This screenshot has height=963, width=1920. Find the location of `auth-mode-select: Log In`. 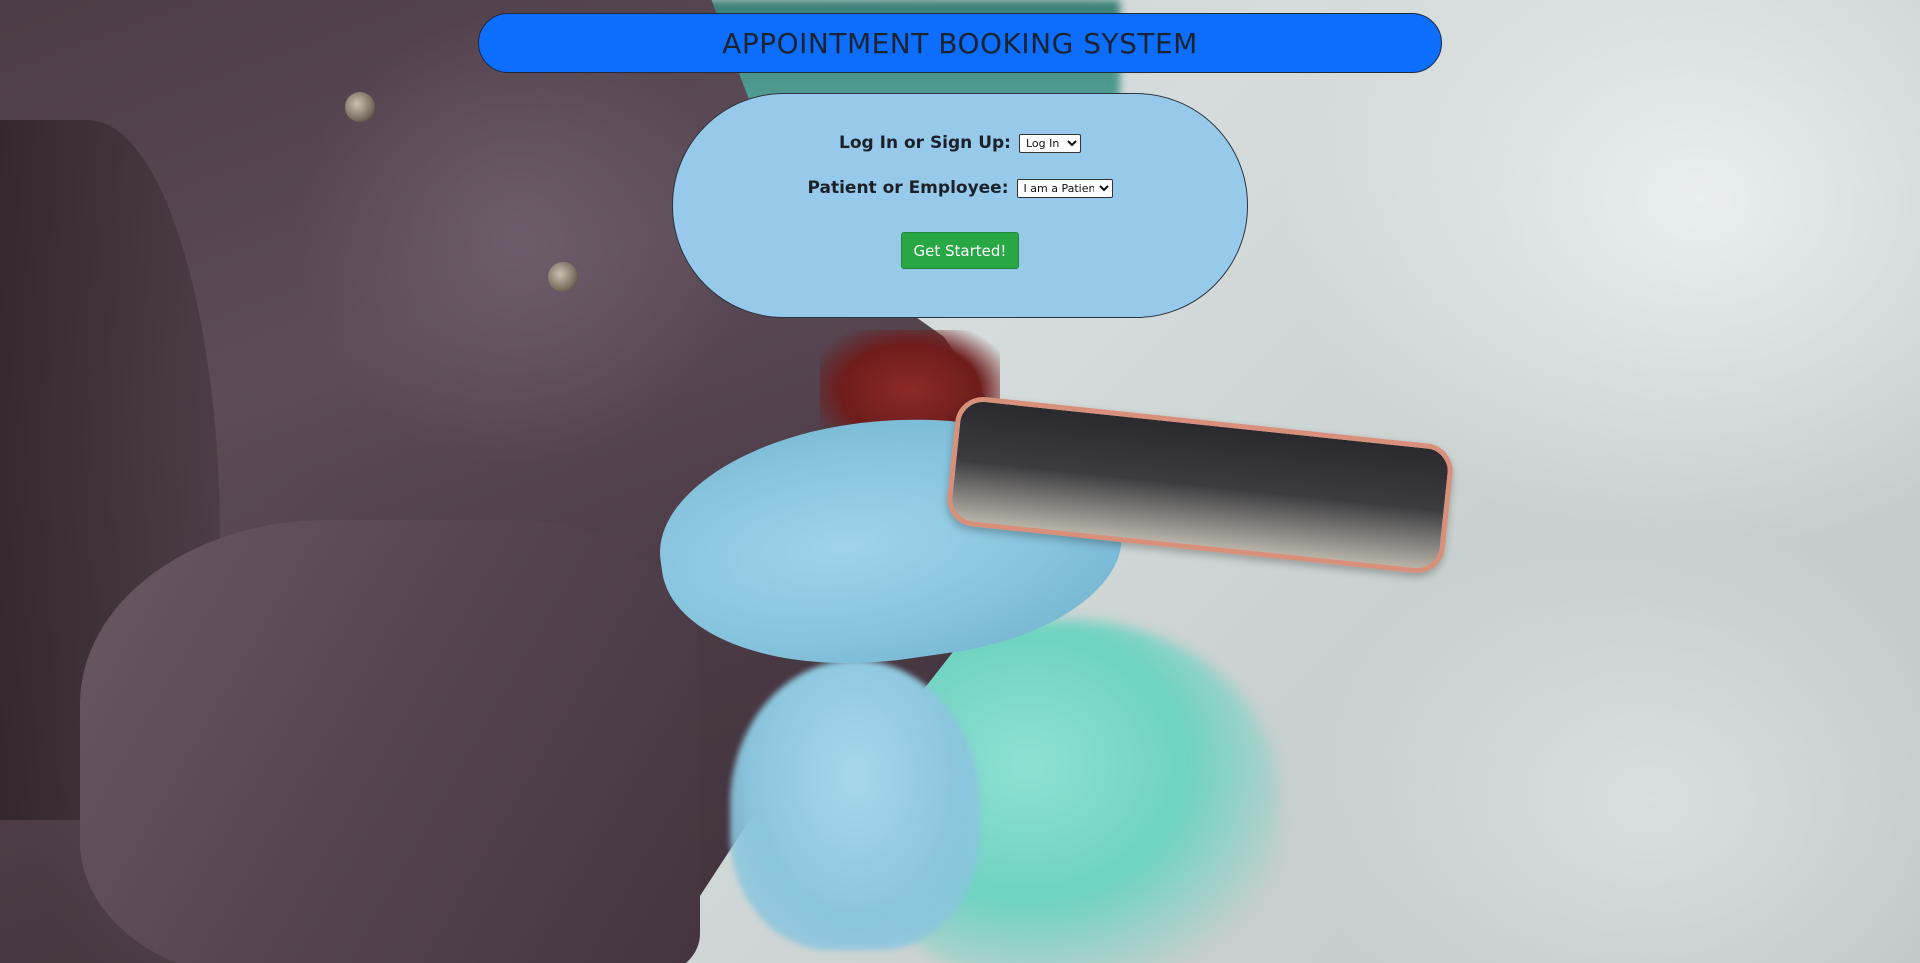

auth-mode-select: Log In is located at coordinates (1049, 143).